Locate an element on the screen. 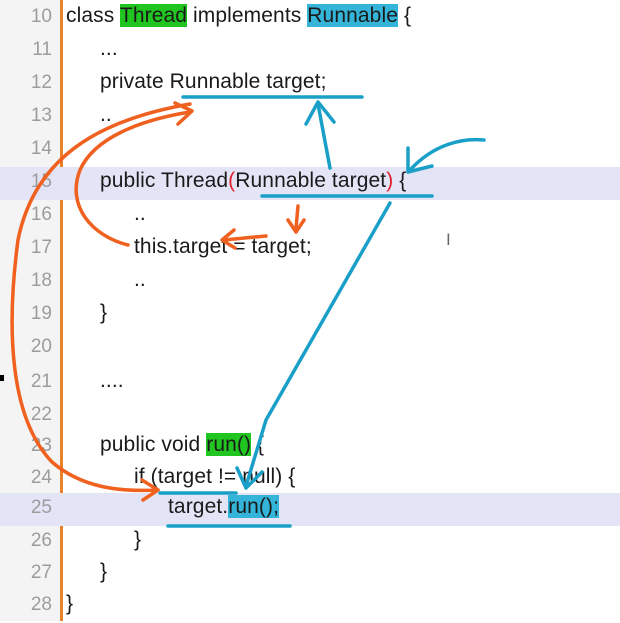  line-number: 16 is located at coordinates (41, 214).